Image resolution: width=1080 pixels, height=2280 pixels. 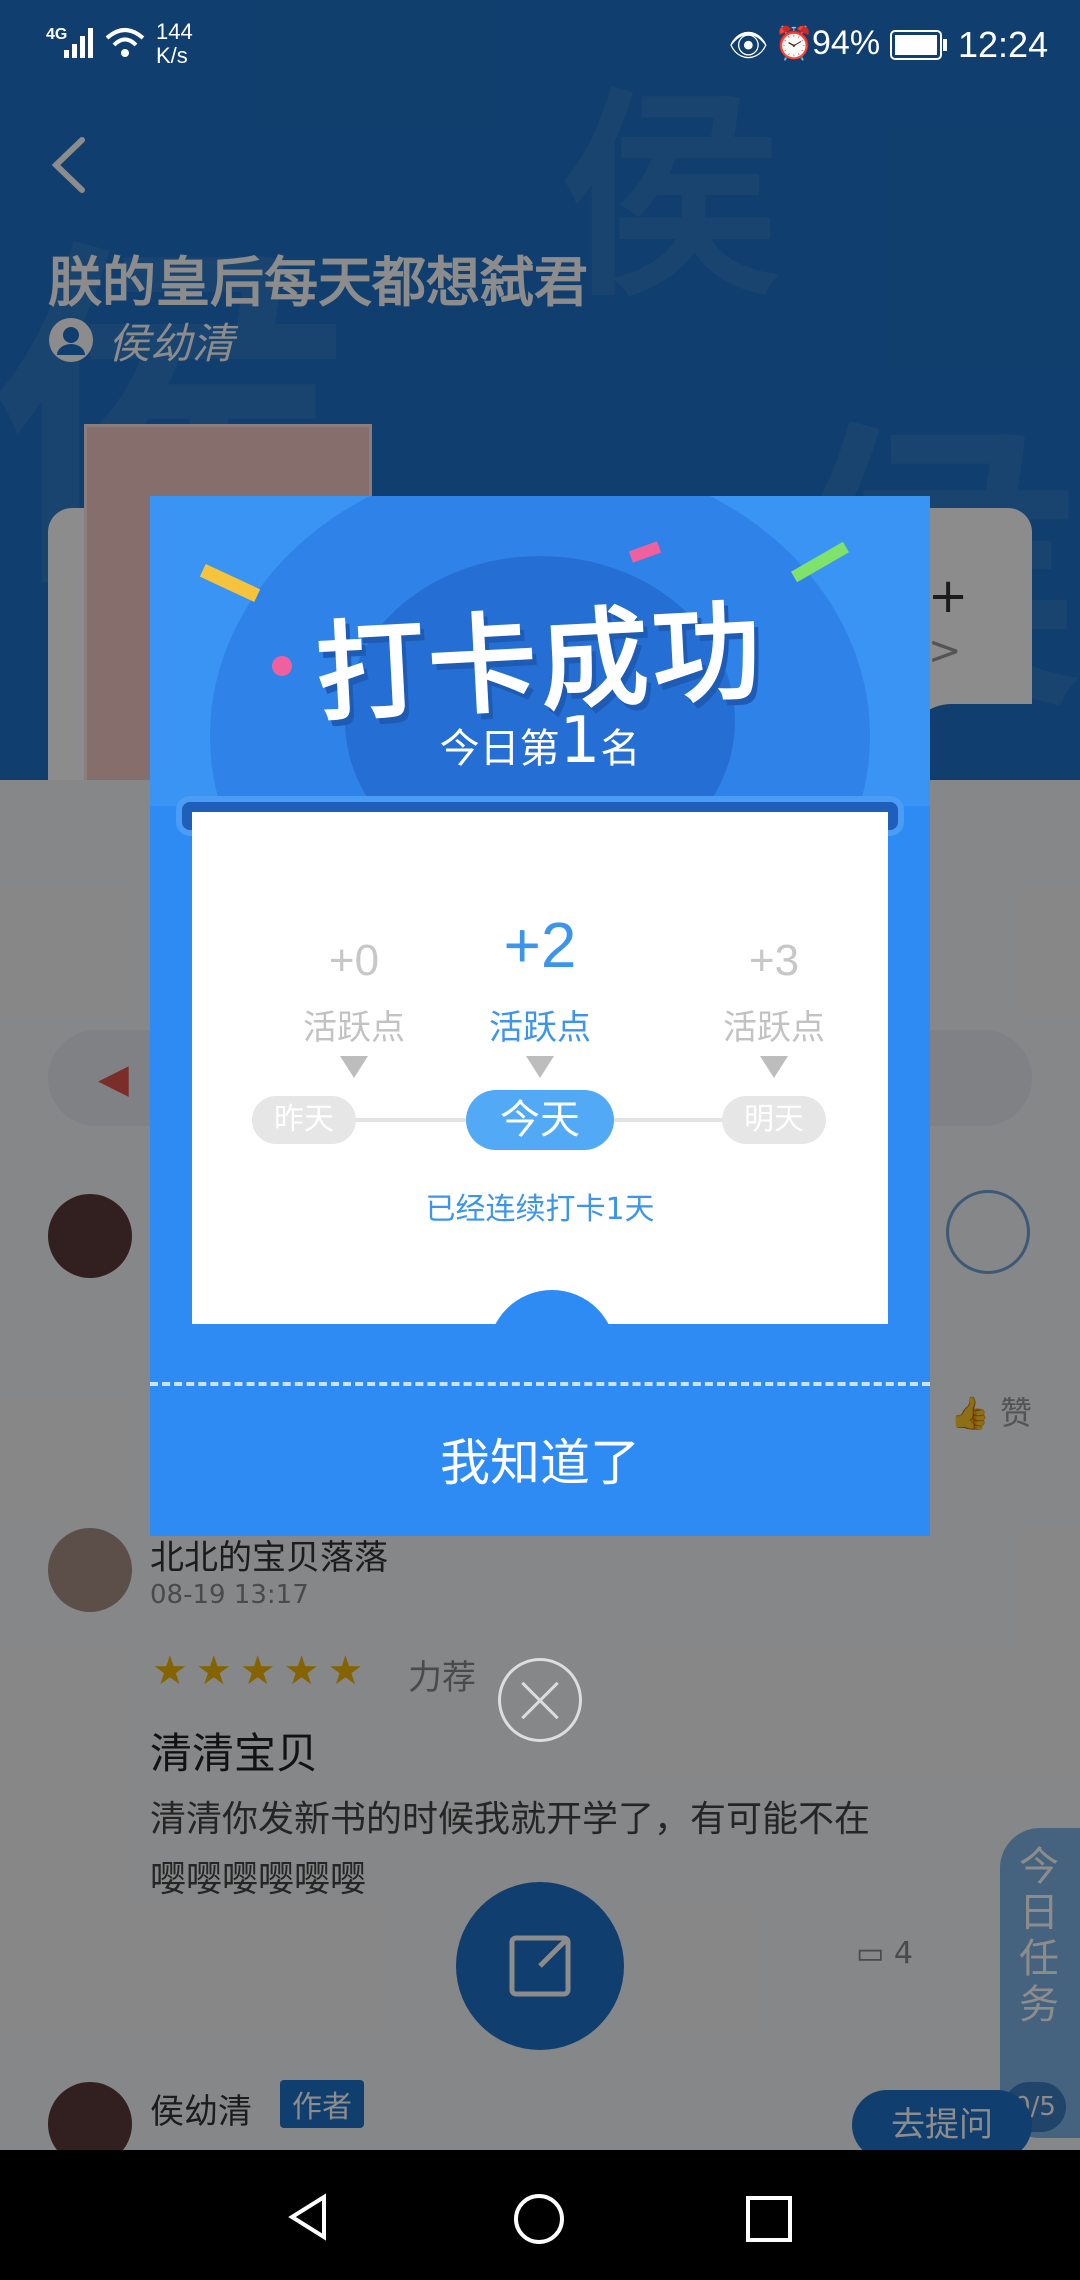 I want to click on clock: 12:24, so click(x=1003, y=44).